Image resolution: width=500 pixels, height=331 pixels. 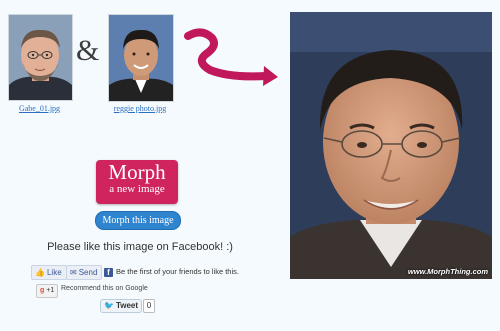 I want to click on morph-logo: Morph a new image, so click(x=137, y=182).